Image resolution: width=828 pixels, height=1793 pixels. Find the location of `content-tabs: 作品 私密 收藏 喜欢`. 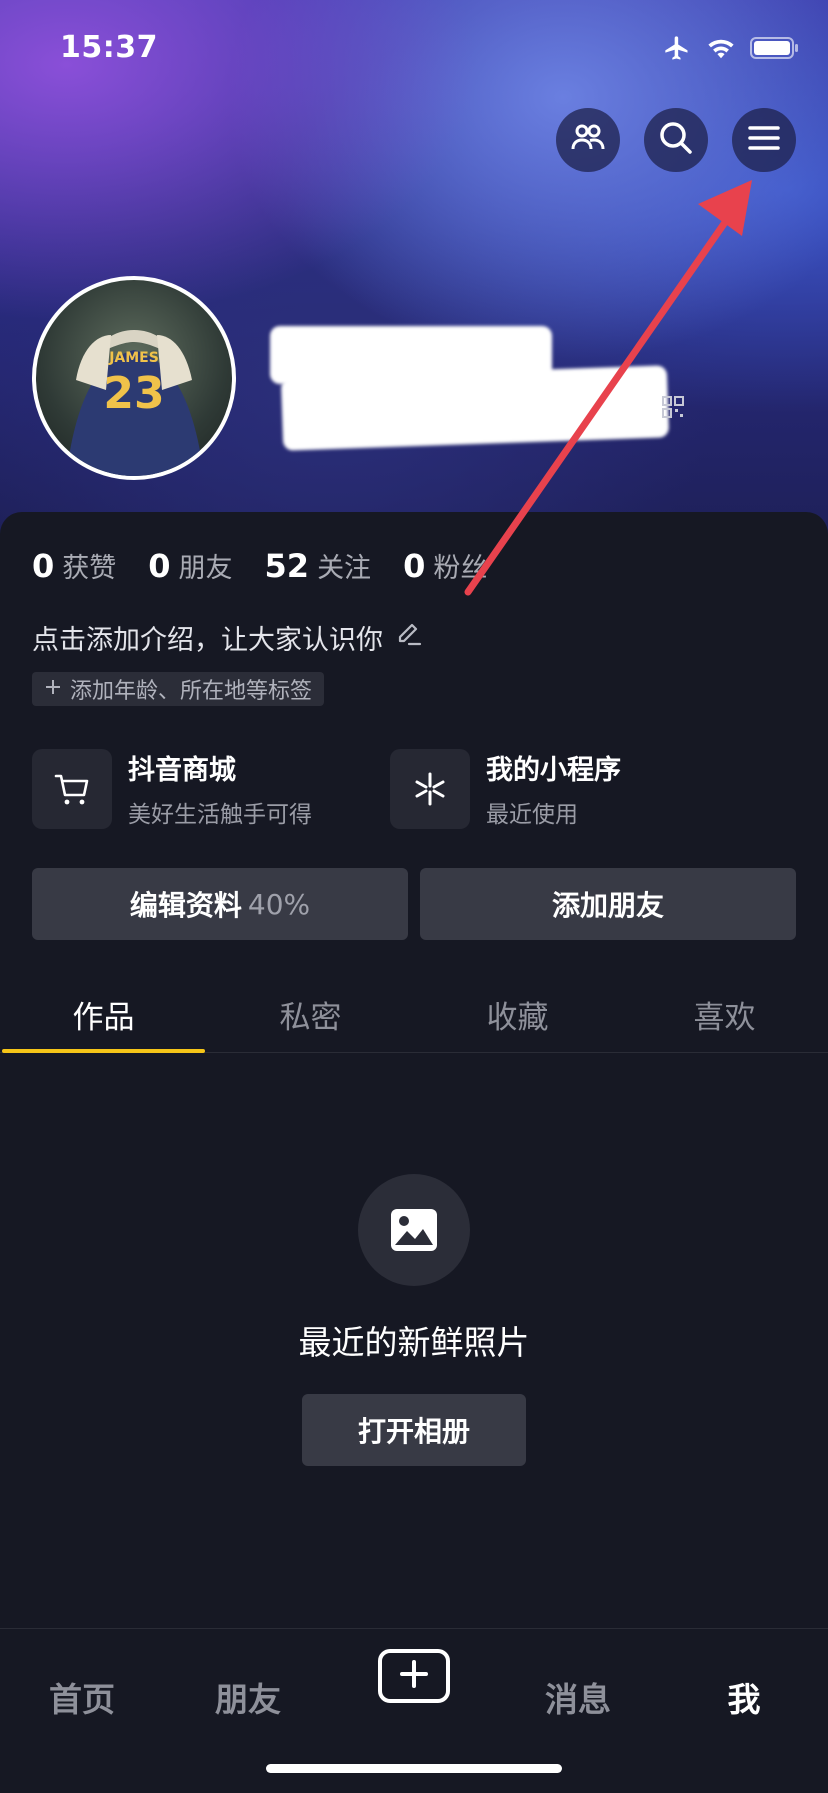

content-tabs: 作品 私密 收藏 喜欢 is located at coordinates (414, 1010).